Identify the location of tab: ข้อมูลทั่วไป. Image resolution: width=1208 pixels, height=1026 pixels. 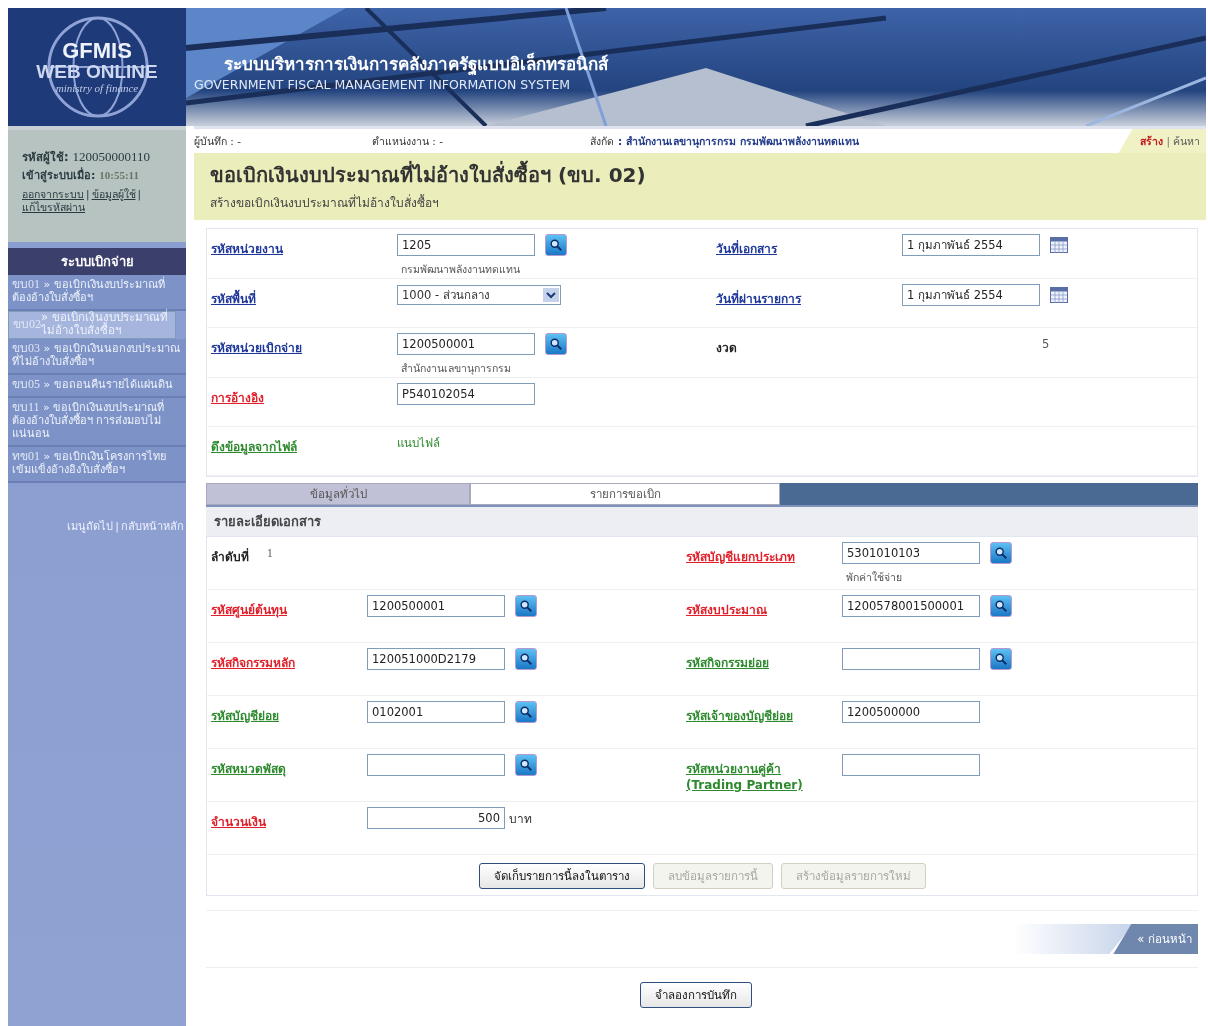
(338, 494).